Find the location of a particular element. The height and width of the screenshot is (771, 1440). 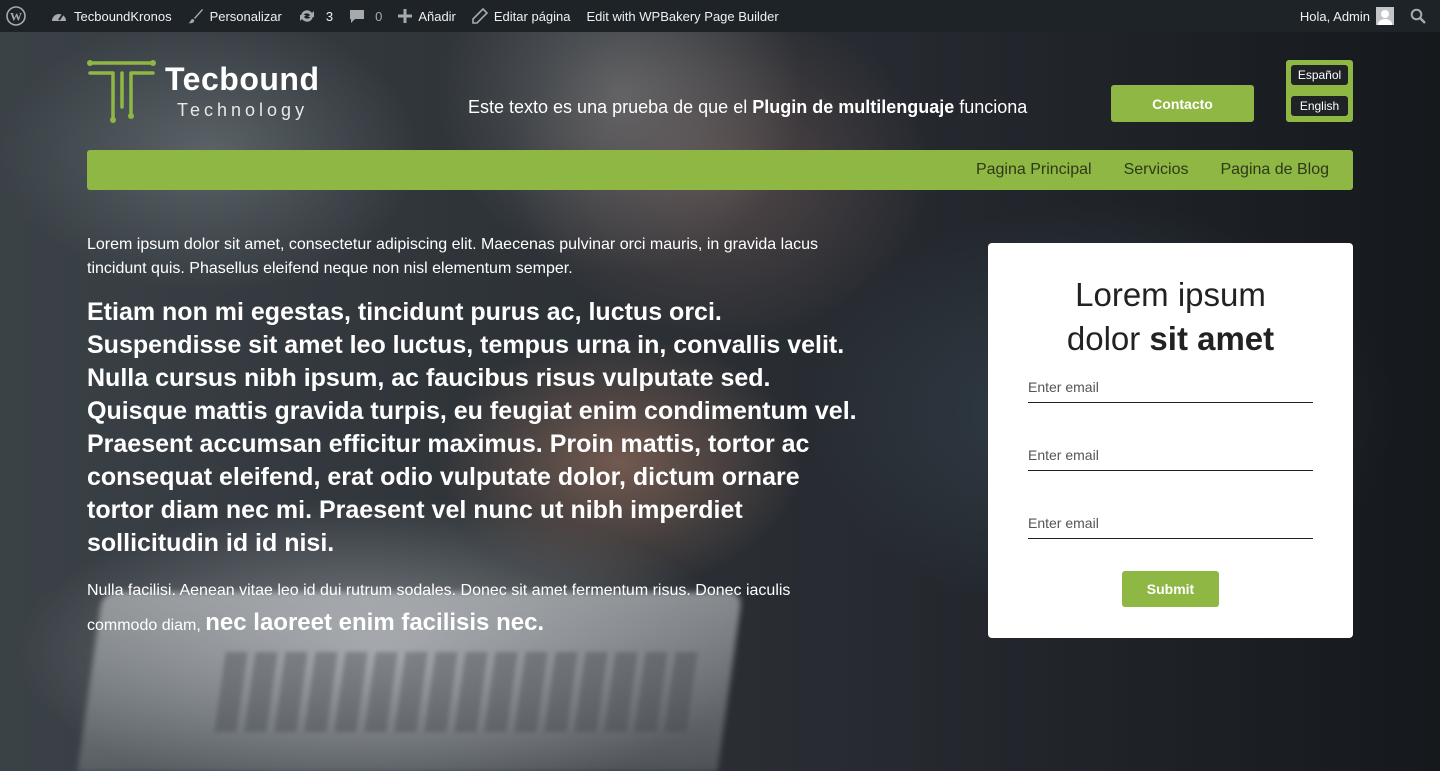

logo-name: Tecbound is located at coordinates (242, 79).